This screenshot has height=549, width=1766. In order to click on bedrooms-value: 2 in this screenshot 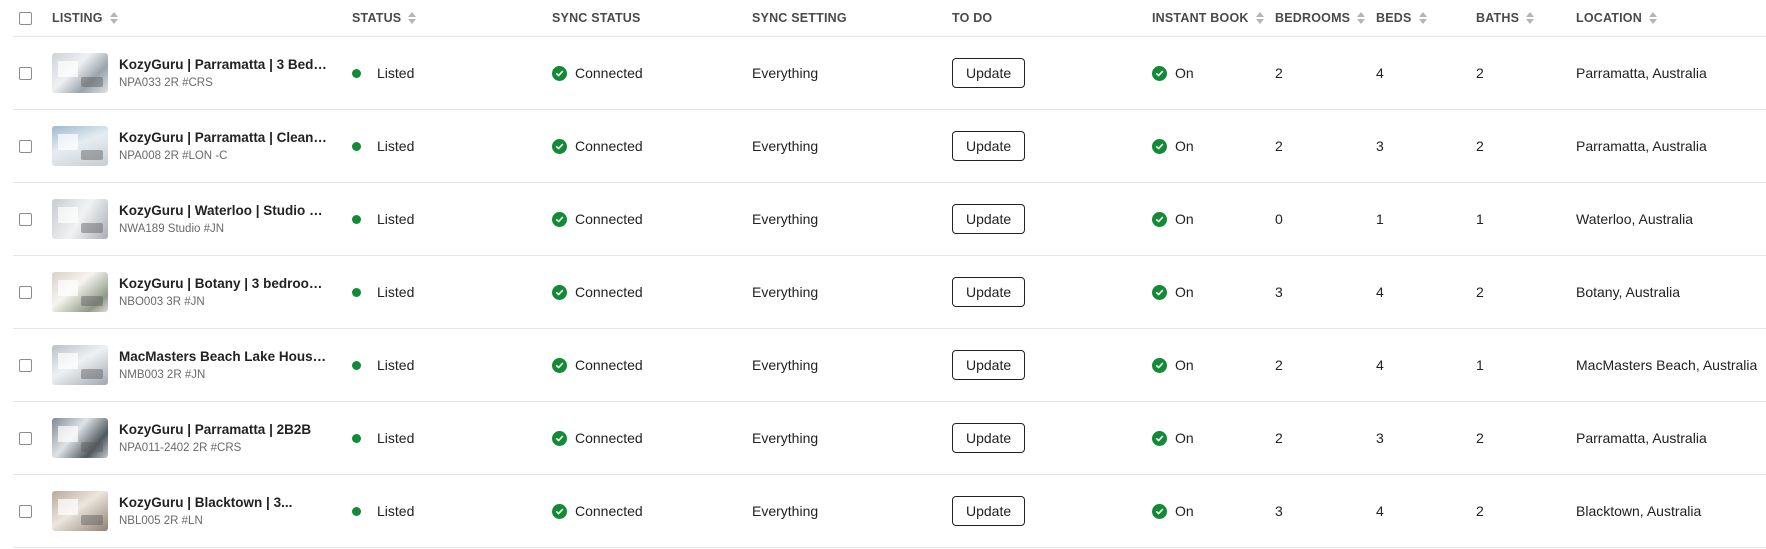, I will do `click(1279, 438)`.